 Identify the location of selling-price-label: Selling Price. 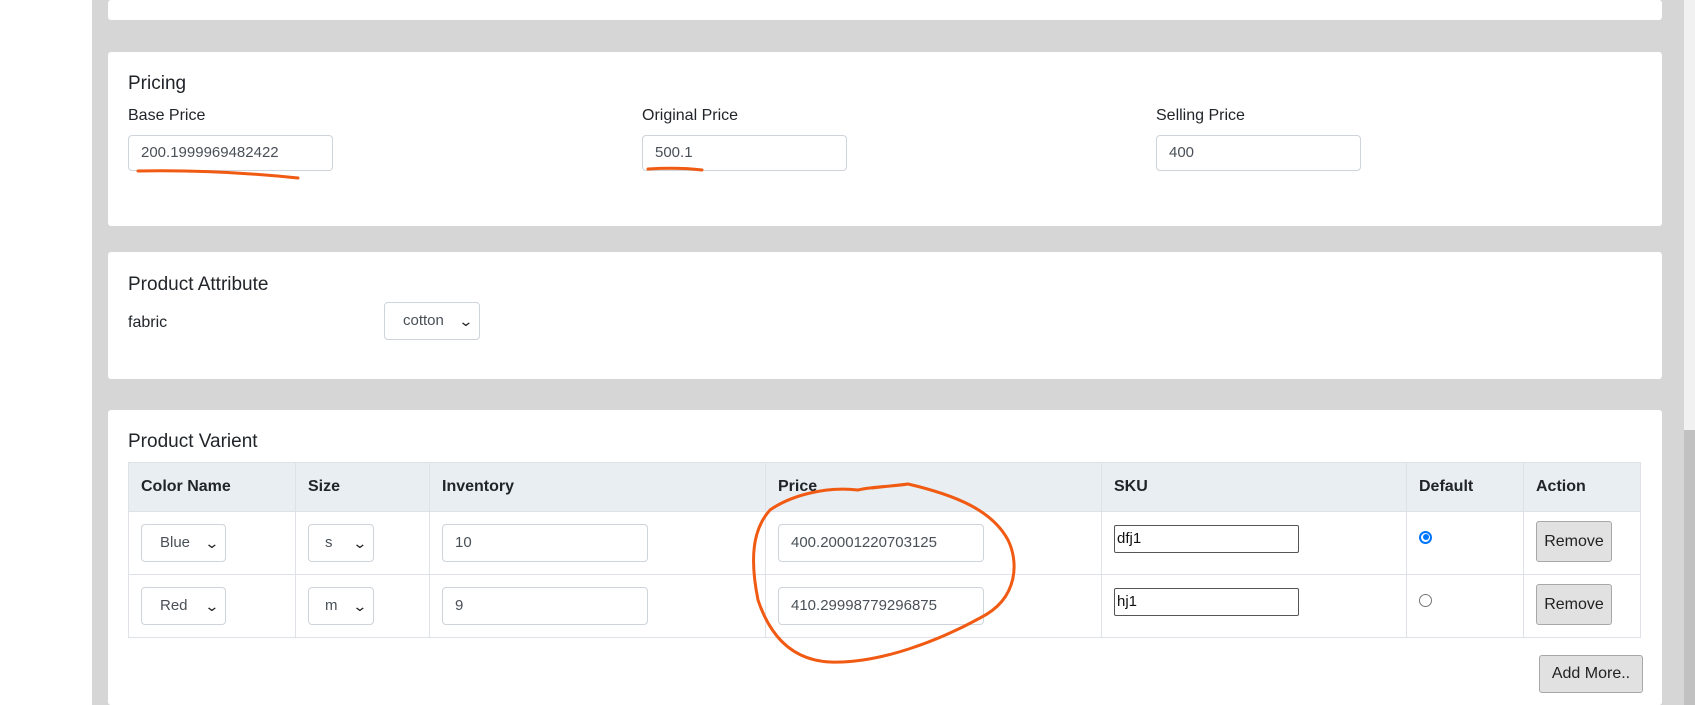
(1200, 115).